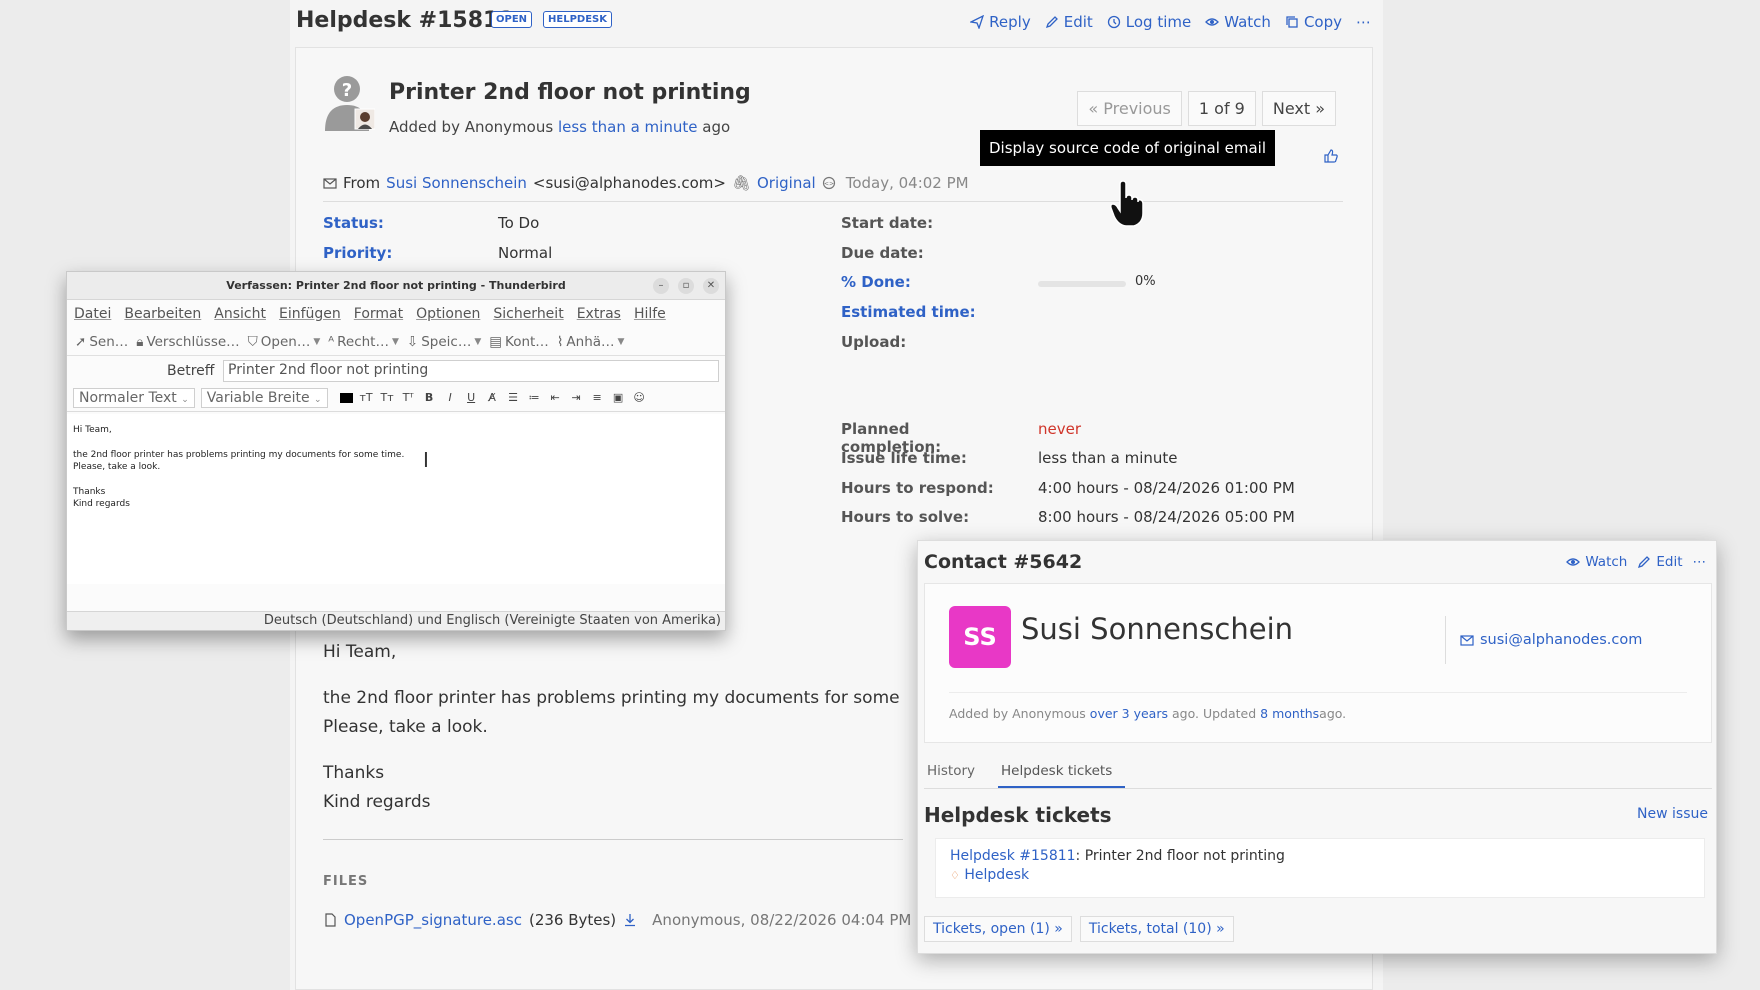 Image resolution: width=1760 pixels, height=990 pixels. What do you see at coordinates (1561, 640) in the screenshot?
I see `contact-email-link: susi@alphanodes.com` at bounding box center [1561, 640].